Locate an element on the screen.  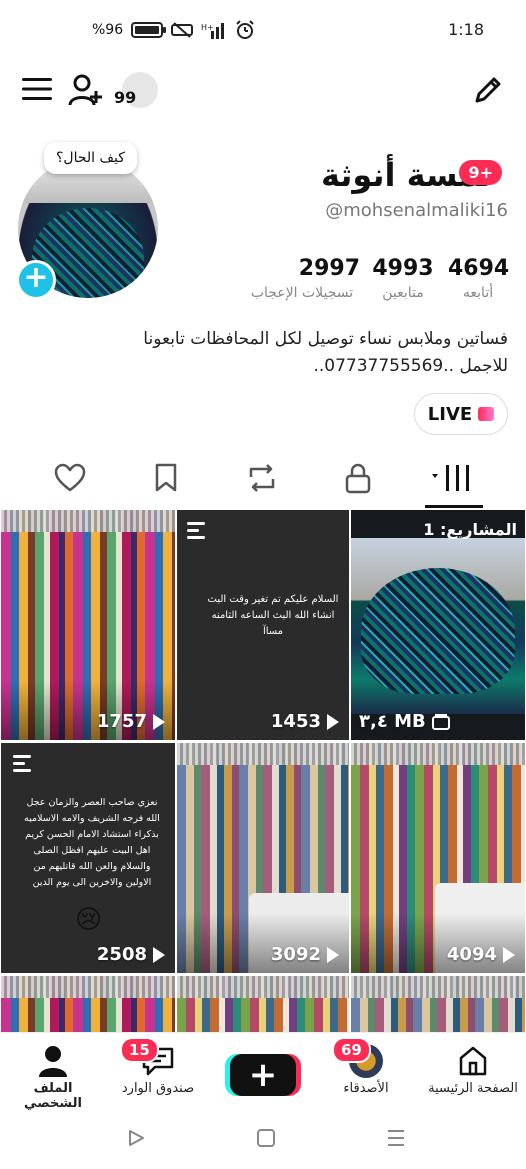
status-bar: %96 H+ 1:18 is located at coordinates (263, 30).